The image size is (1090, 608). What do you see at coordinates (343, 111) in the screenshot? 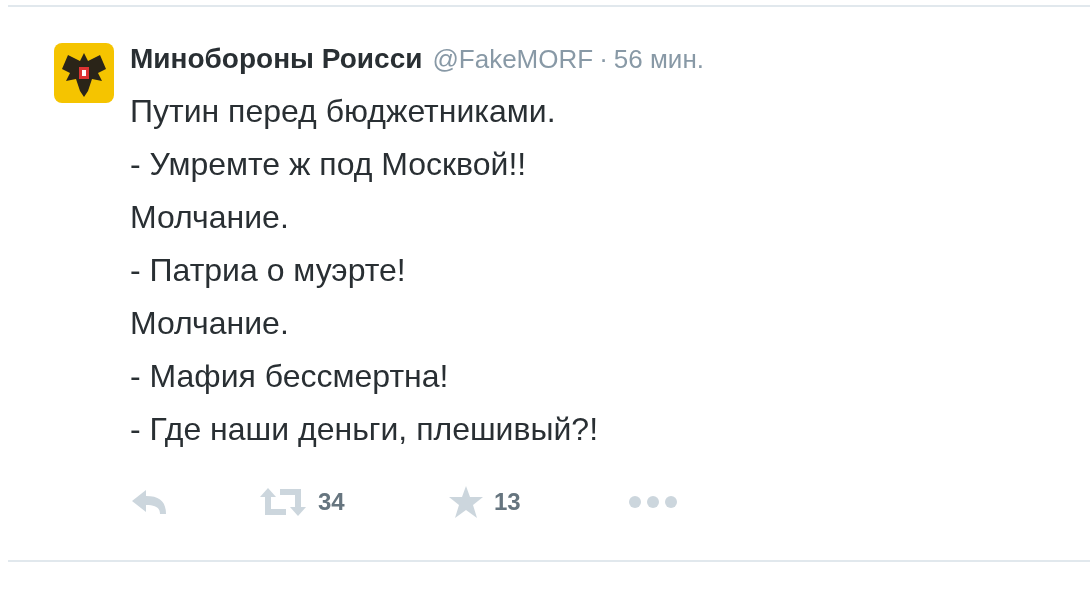
I see `tweet-text-line: Путин перед бюджетниками.` at bounding box center [343, 111].